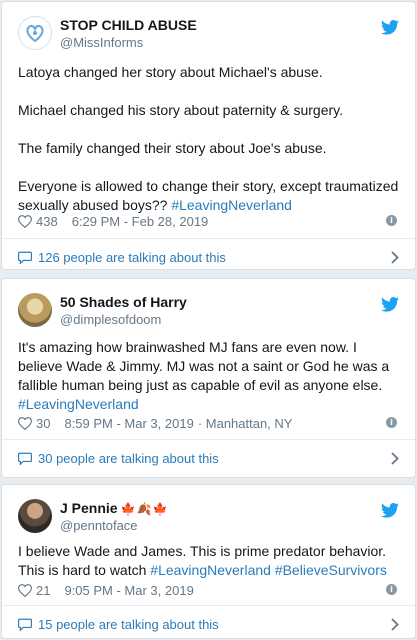 This screenshot has height=640, width=417. I want to click on timestamp: 6:29 PM - Feb 28, 2019, so click(140, 221).